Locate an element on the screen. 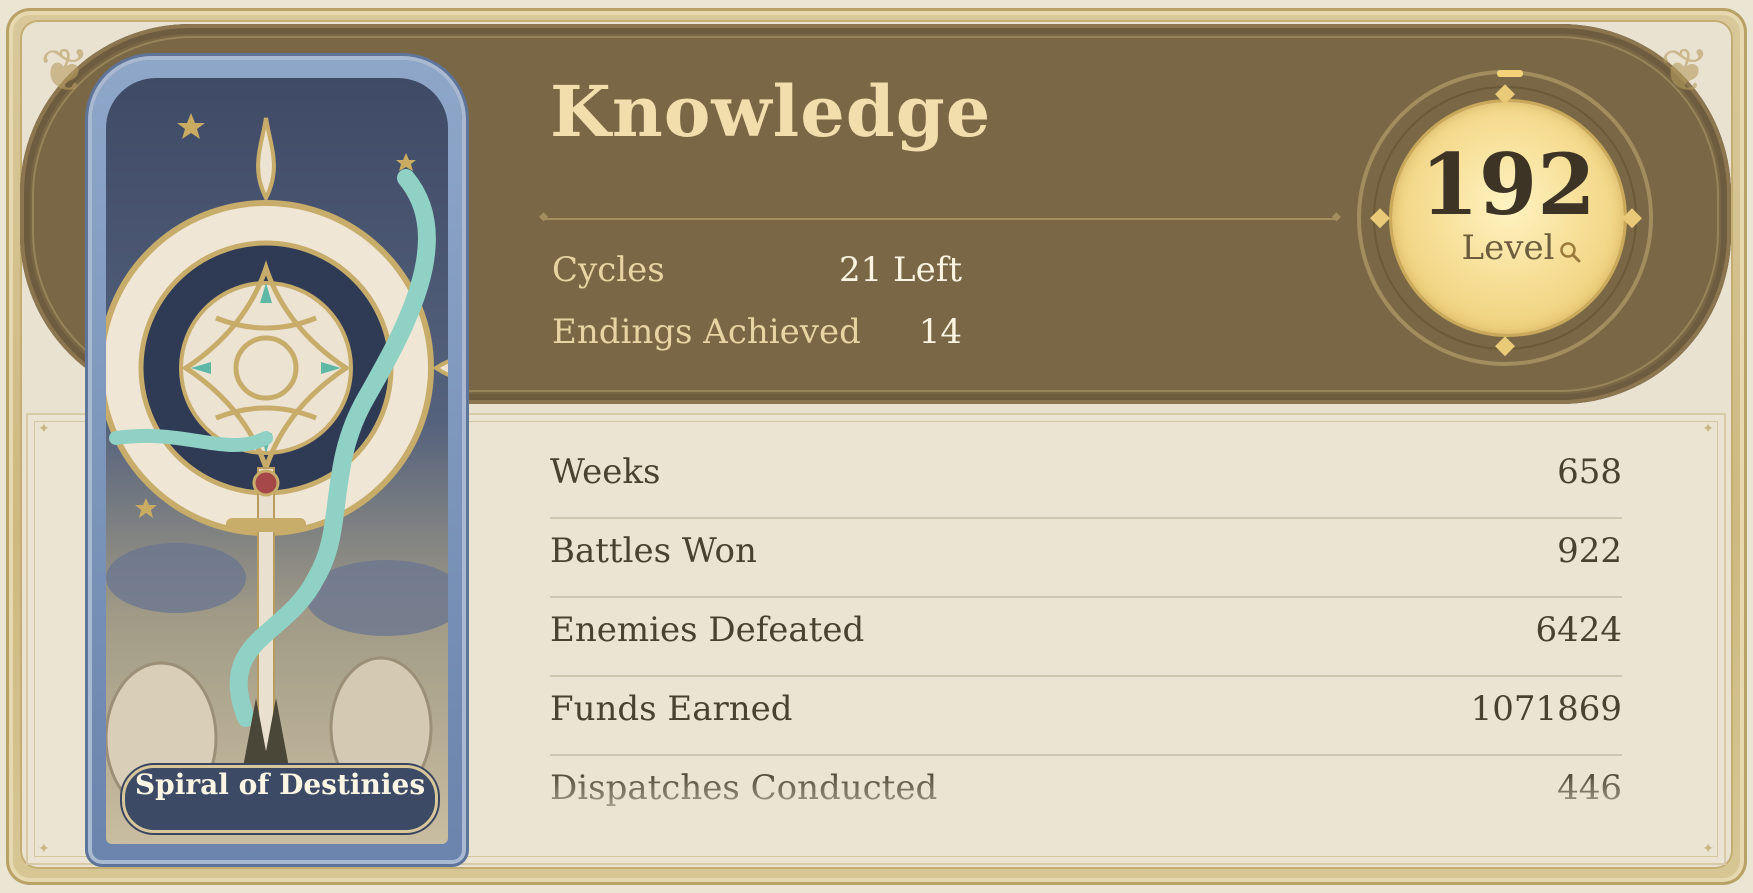  card-title-plate: Spiral of Destinies is located at coordinates (280, 799).